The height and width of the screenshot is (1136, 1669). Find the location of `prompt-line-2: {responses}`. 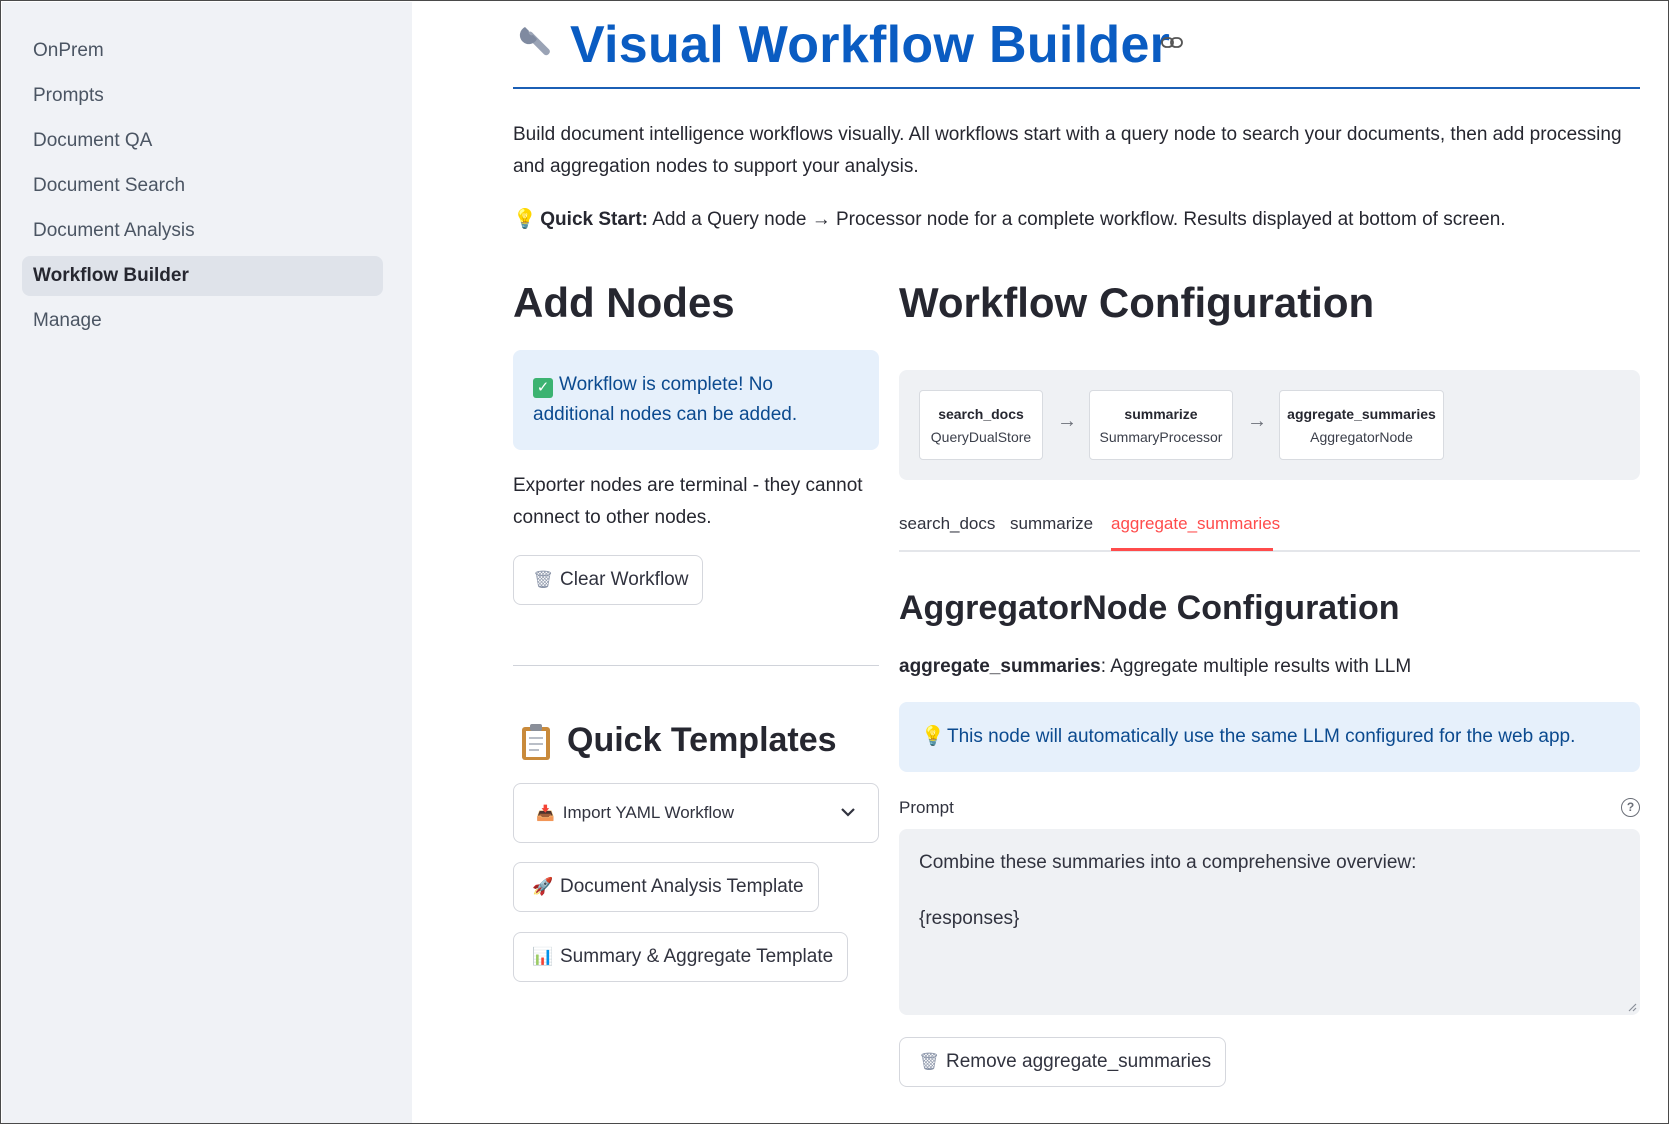

prompt-line-2: {responses} is located at coordinates (969, 918).